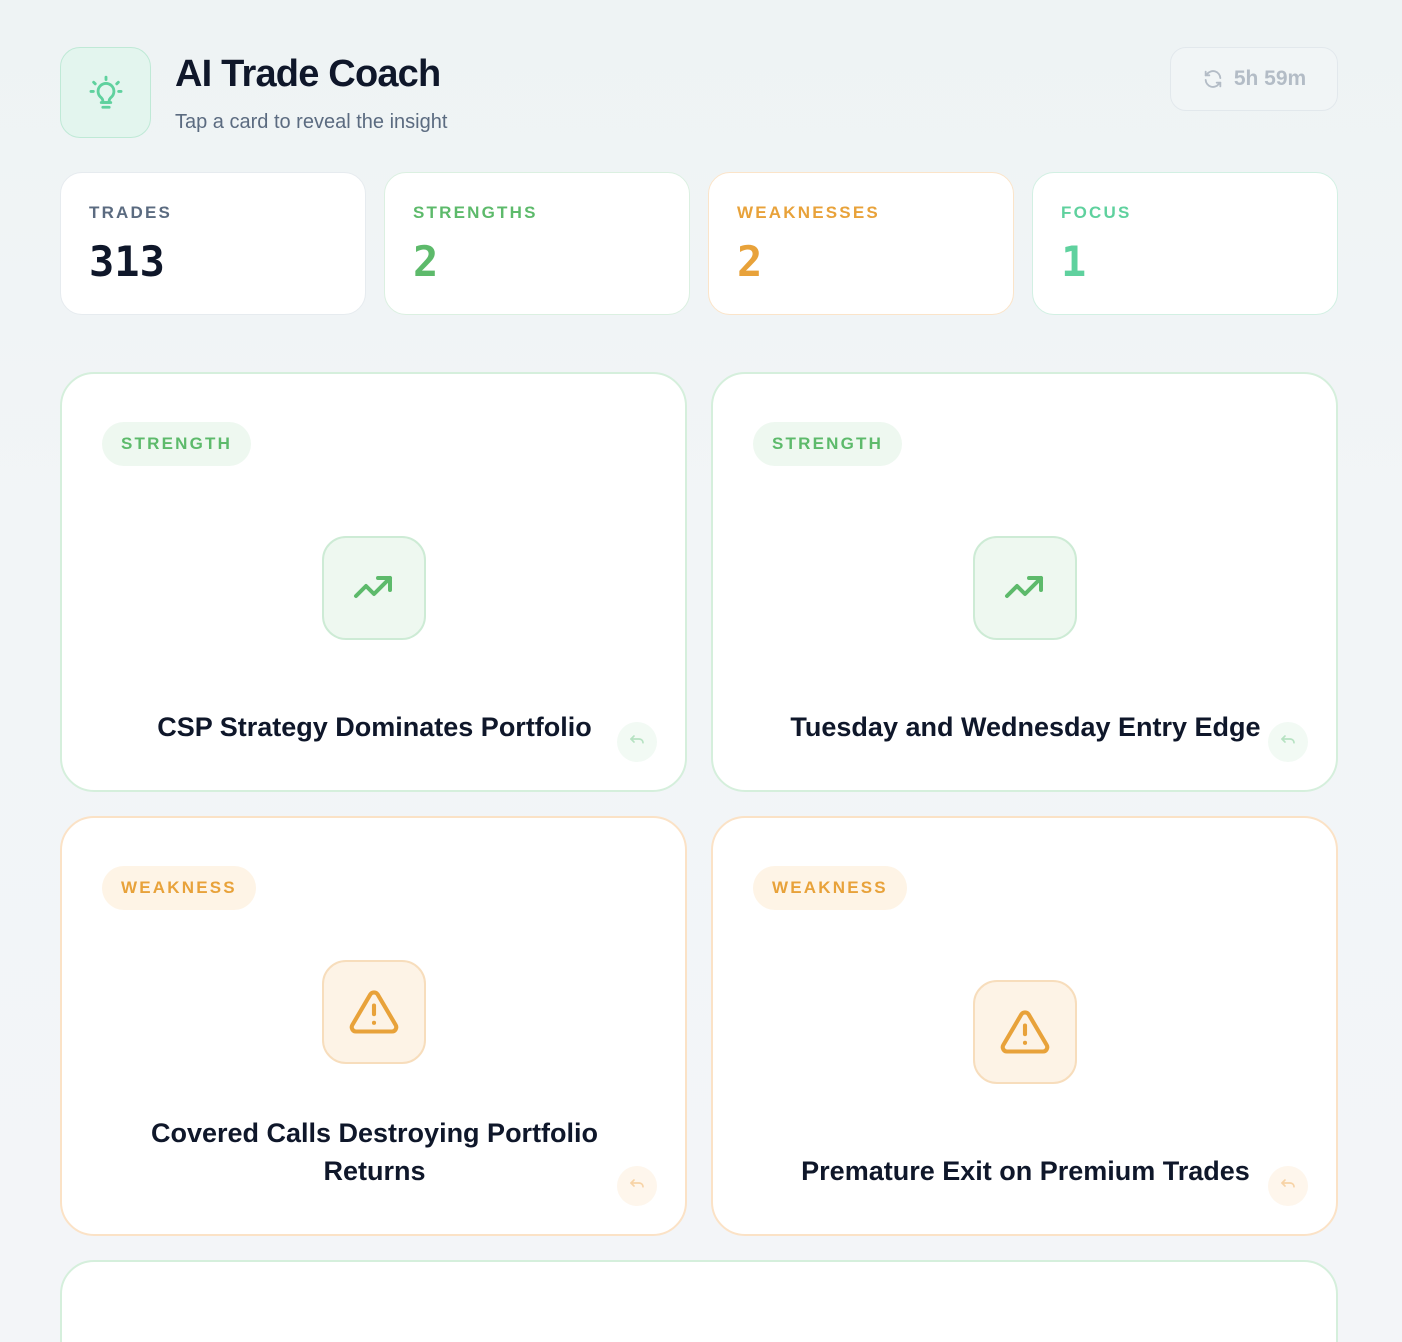  I want to click on app-logo, so click(105, 92).